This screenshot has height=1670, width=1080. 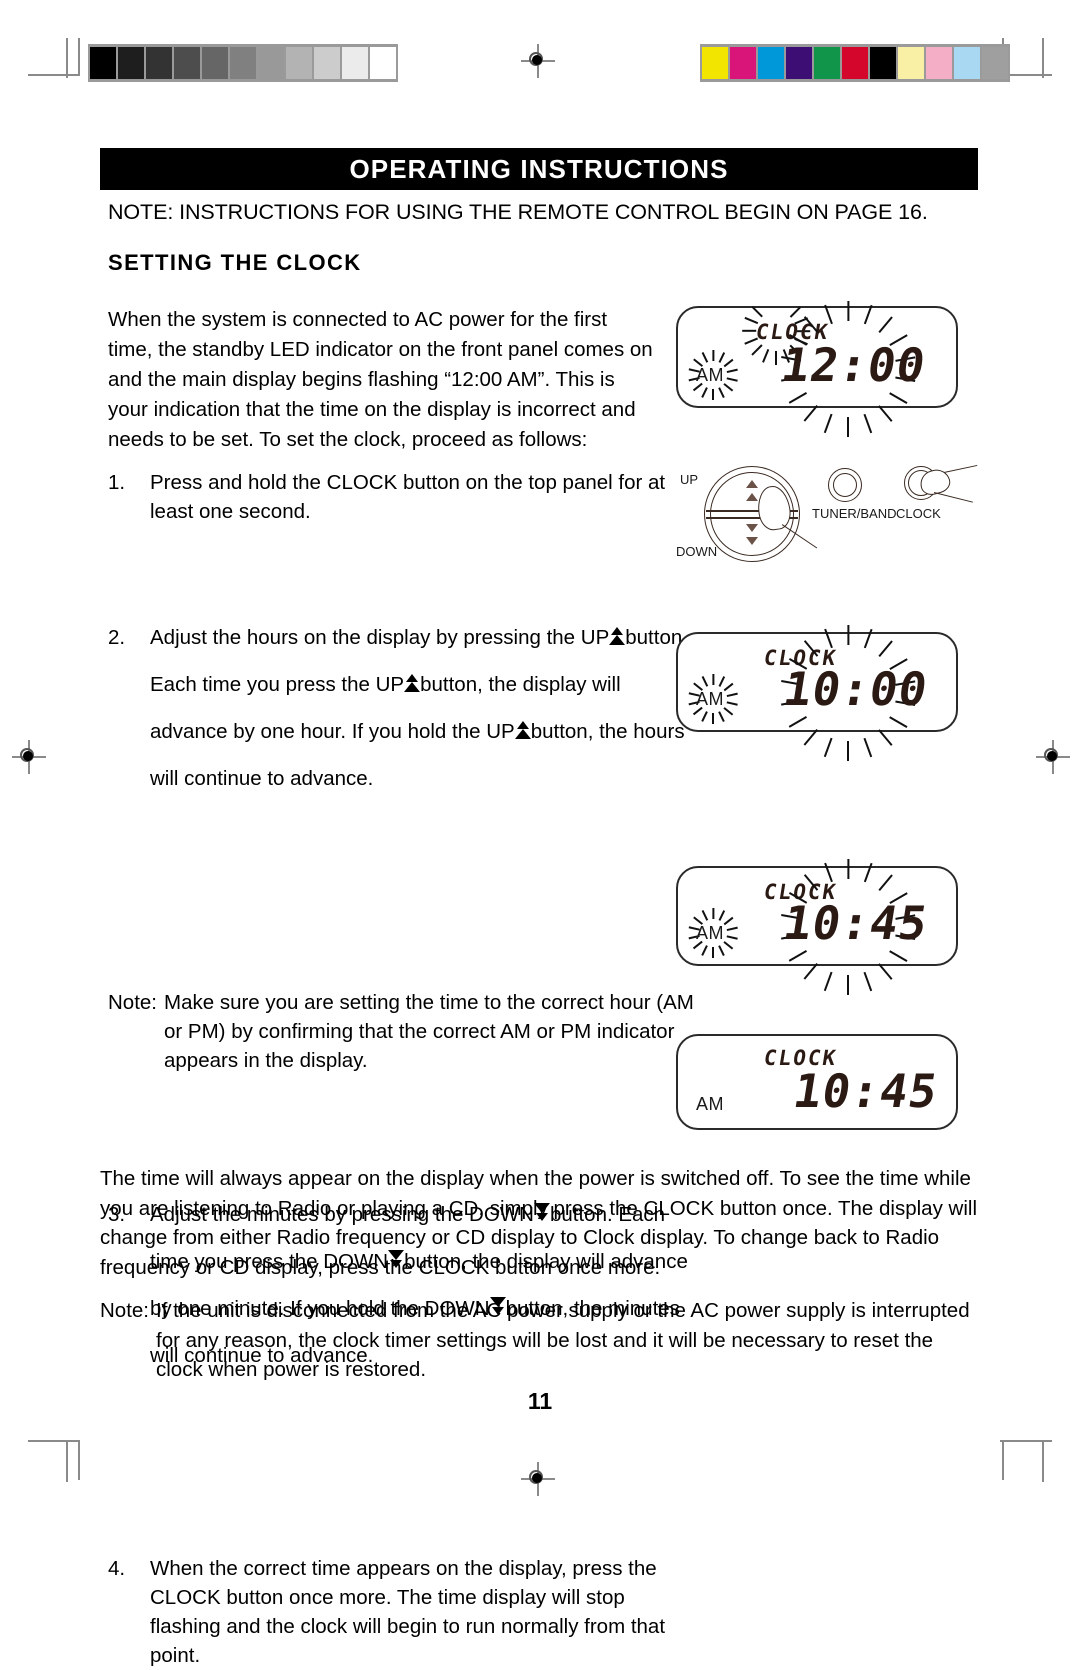 What do you see at coordinates (953, 498) in the screenshot?
I see `callout-line-clock-bottom` at bounding box center [953, 498].